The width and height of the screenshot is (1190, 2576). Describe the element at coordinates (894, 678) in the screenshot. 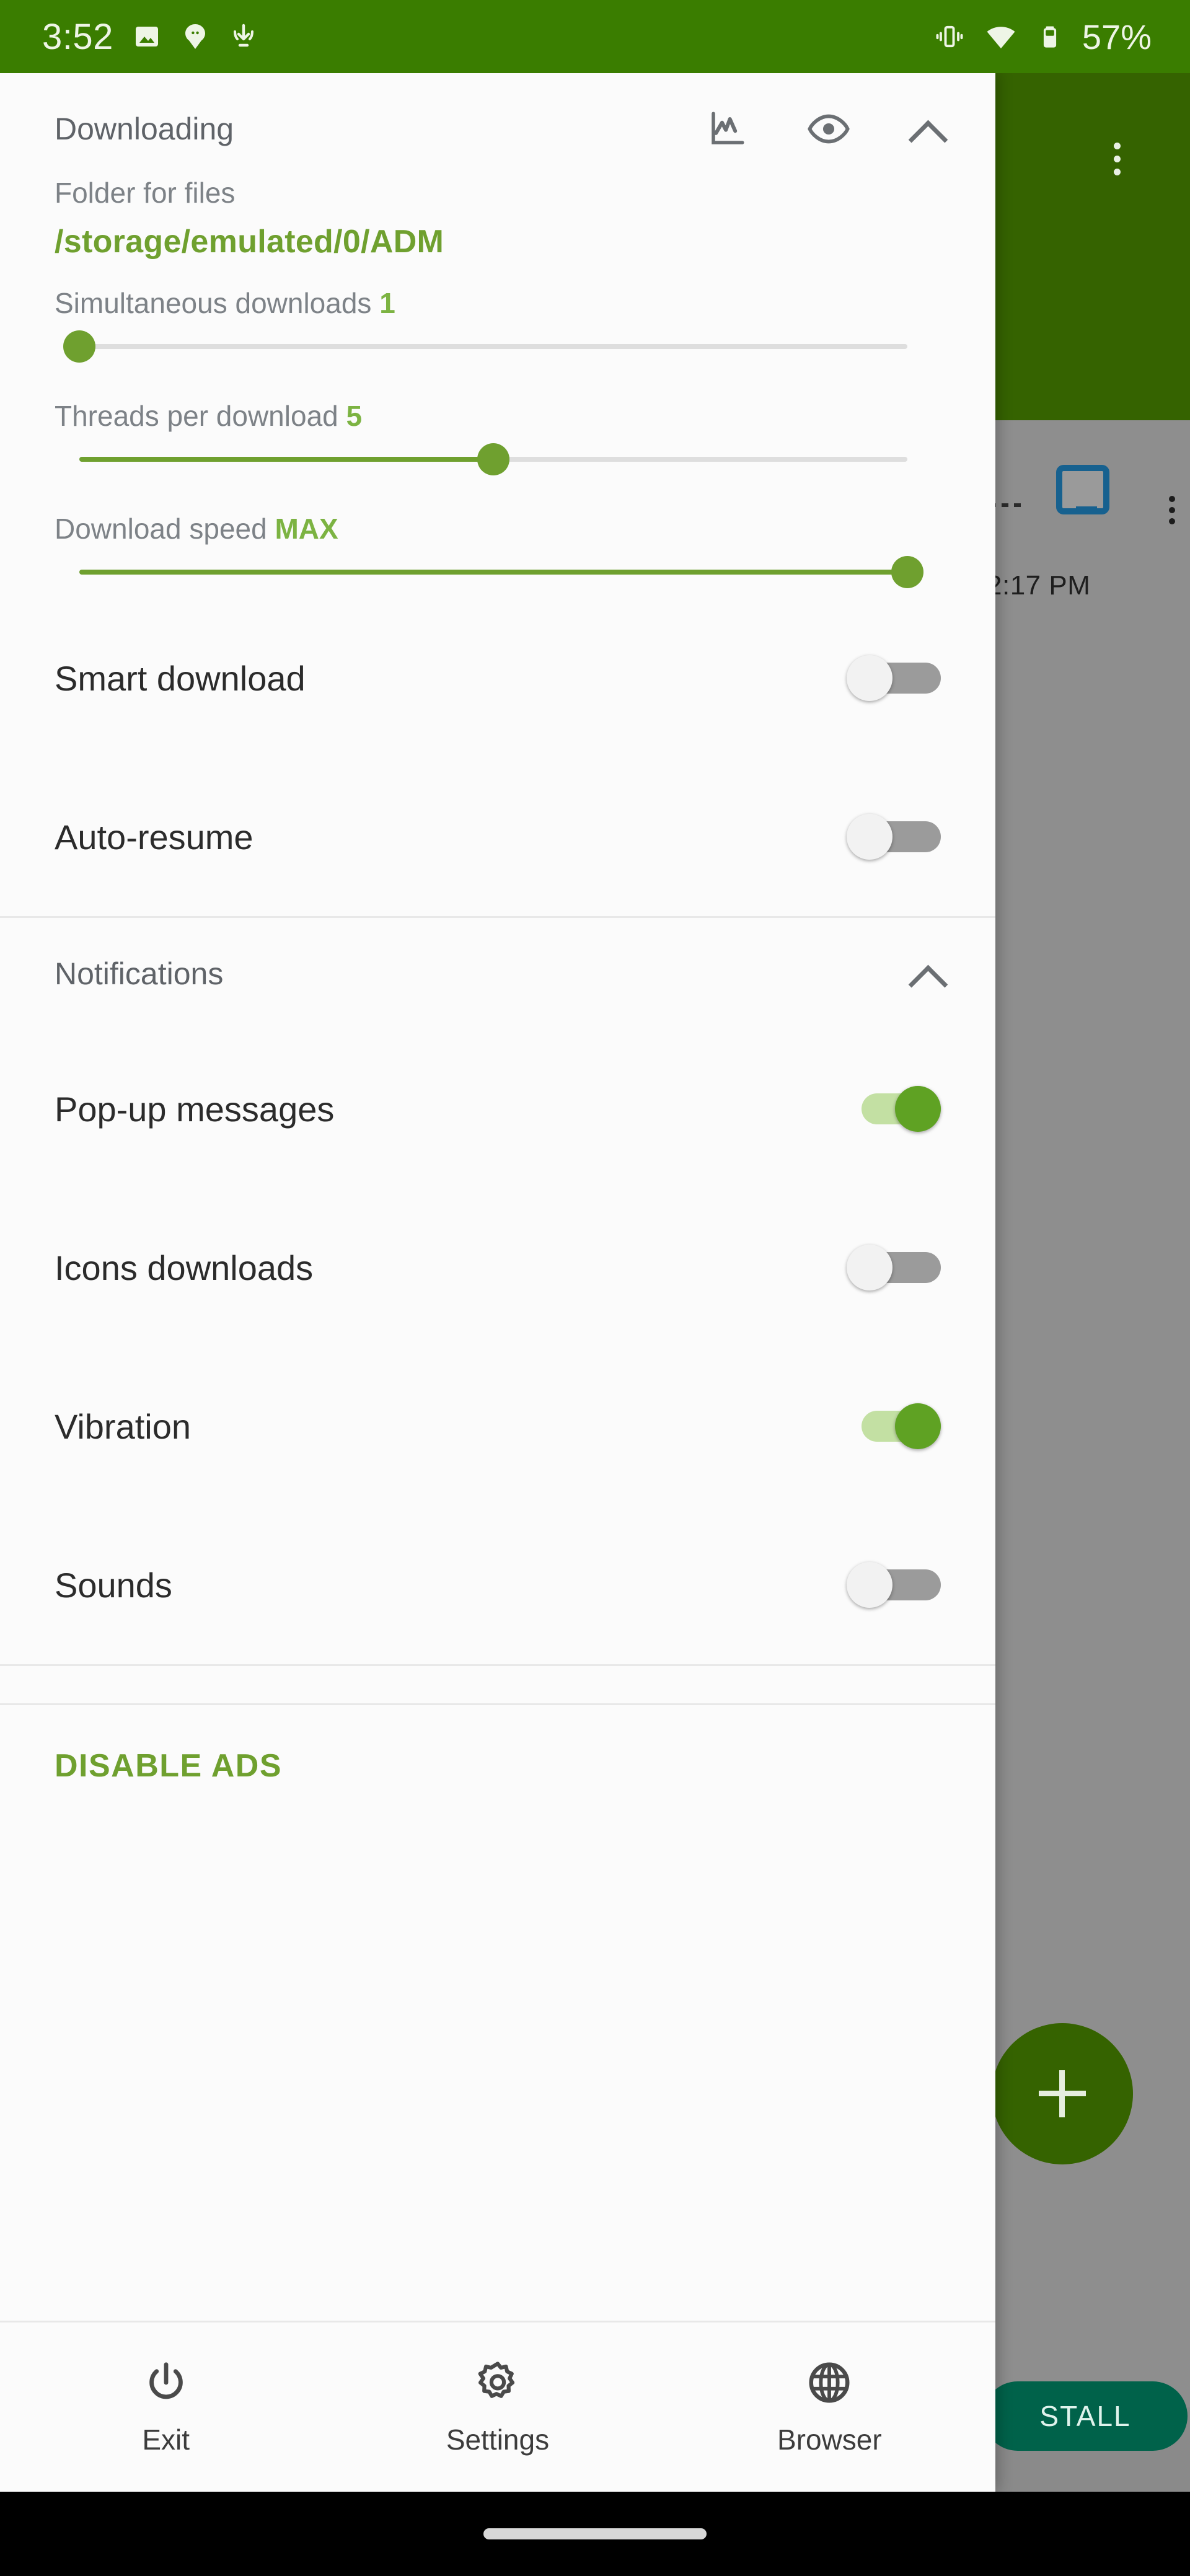

I see `smart-download-toggle` at that location.